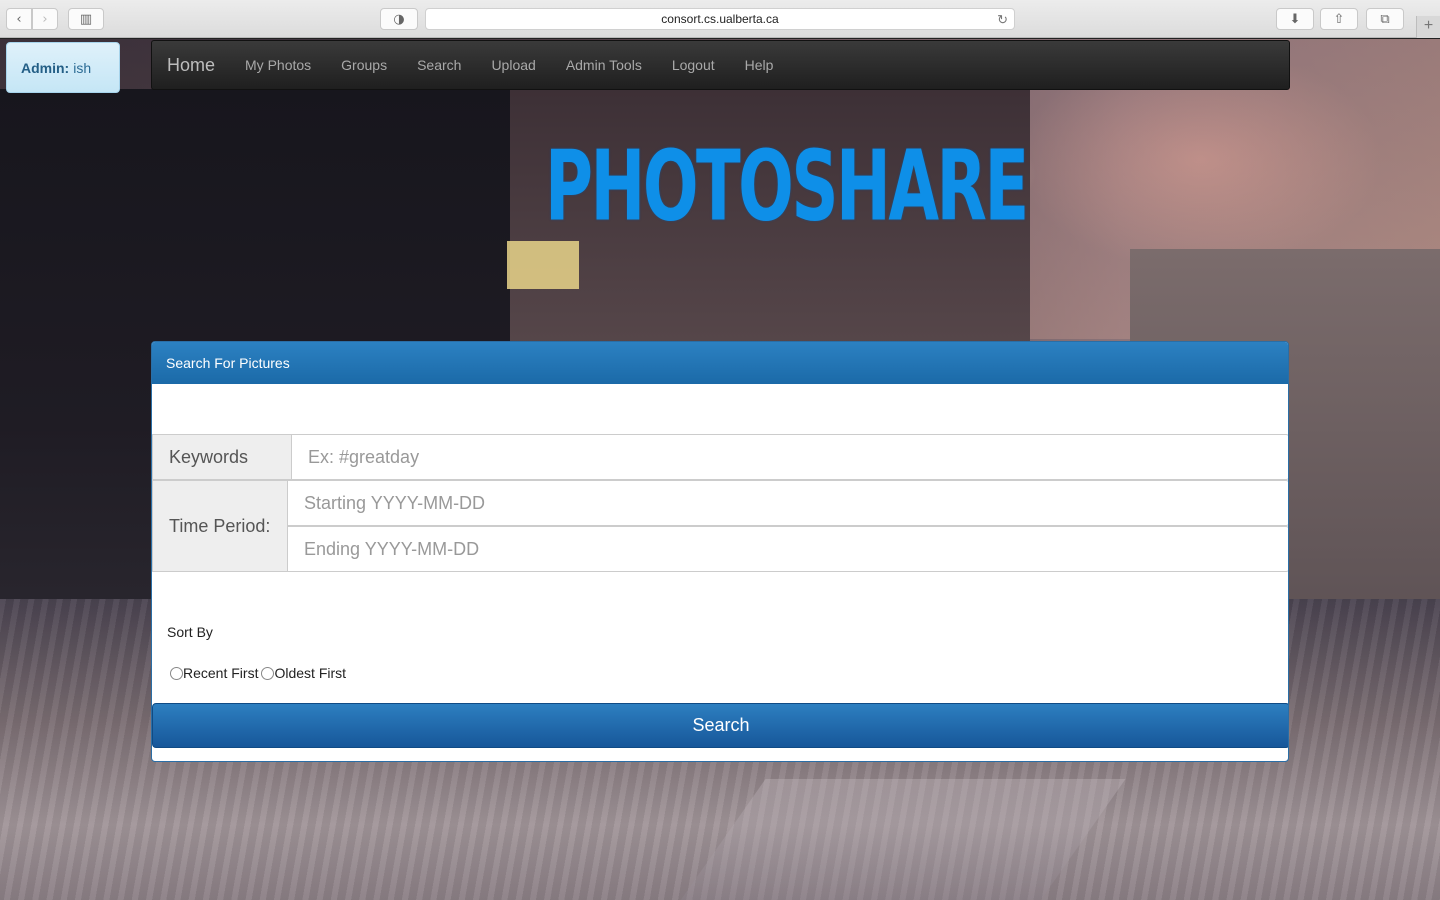  What do you see at coordinates (693, 65) in the screenshot?
I see `nav-logout: Logout` at bounding box center [693, 65].